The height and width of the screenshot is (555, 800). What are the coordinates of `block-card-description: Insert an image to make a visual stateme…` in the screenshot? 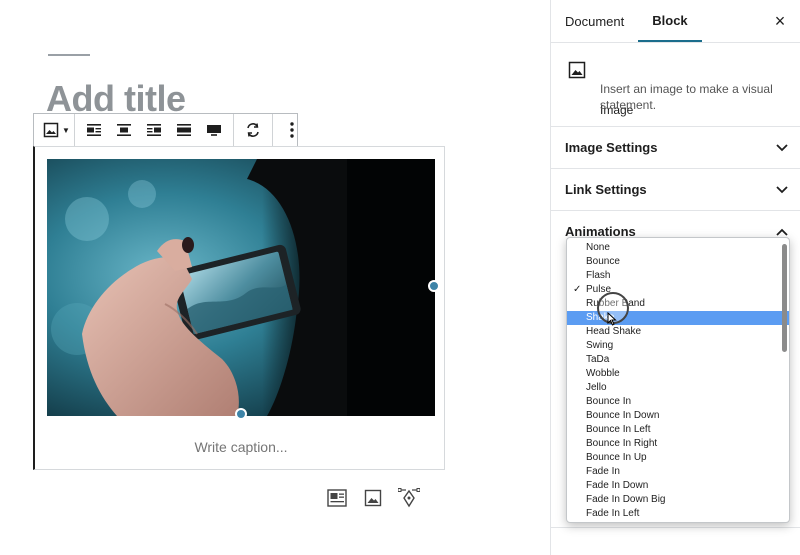 It's located at (686, 97).